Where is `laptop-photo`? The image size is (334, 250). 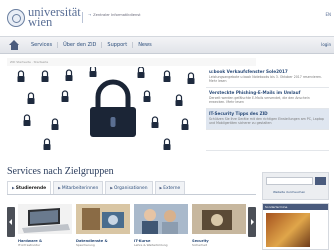
laptop-photo is located at coordinates (45, 219).